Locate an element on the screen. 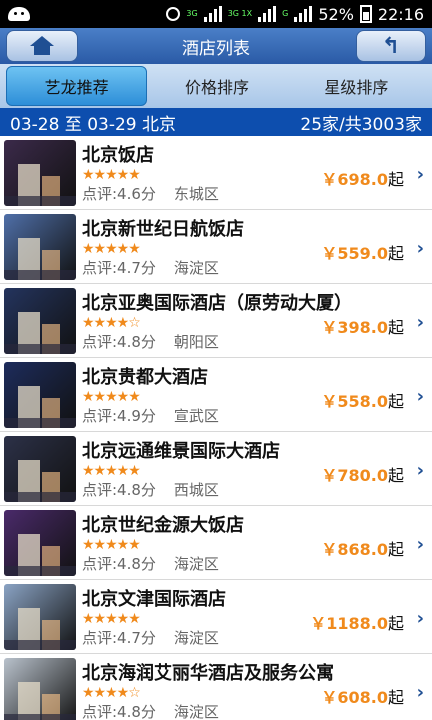  price-label: ￥780.0起 is located at coordinates (362, 474).